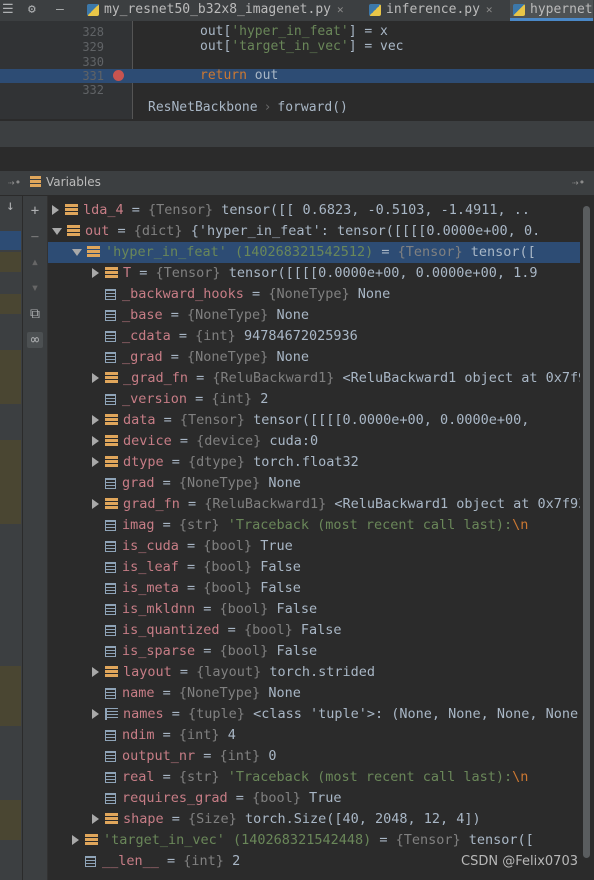 The width and height of the screenshot is (594, 880). What do you see at coordinates (203, 861) in the screenshot?
I see `variable-type: {int}` at bounding box center [203, 861].